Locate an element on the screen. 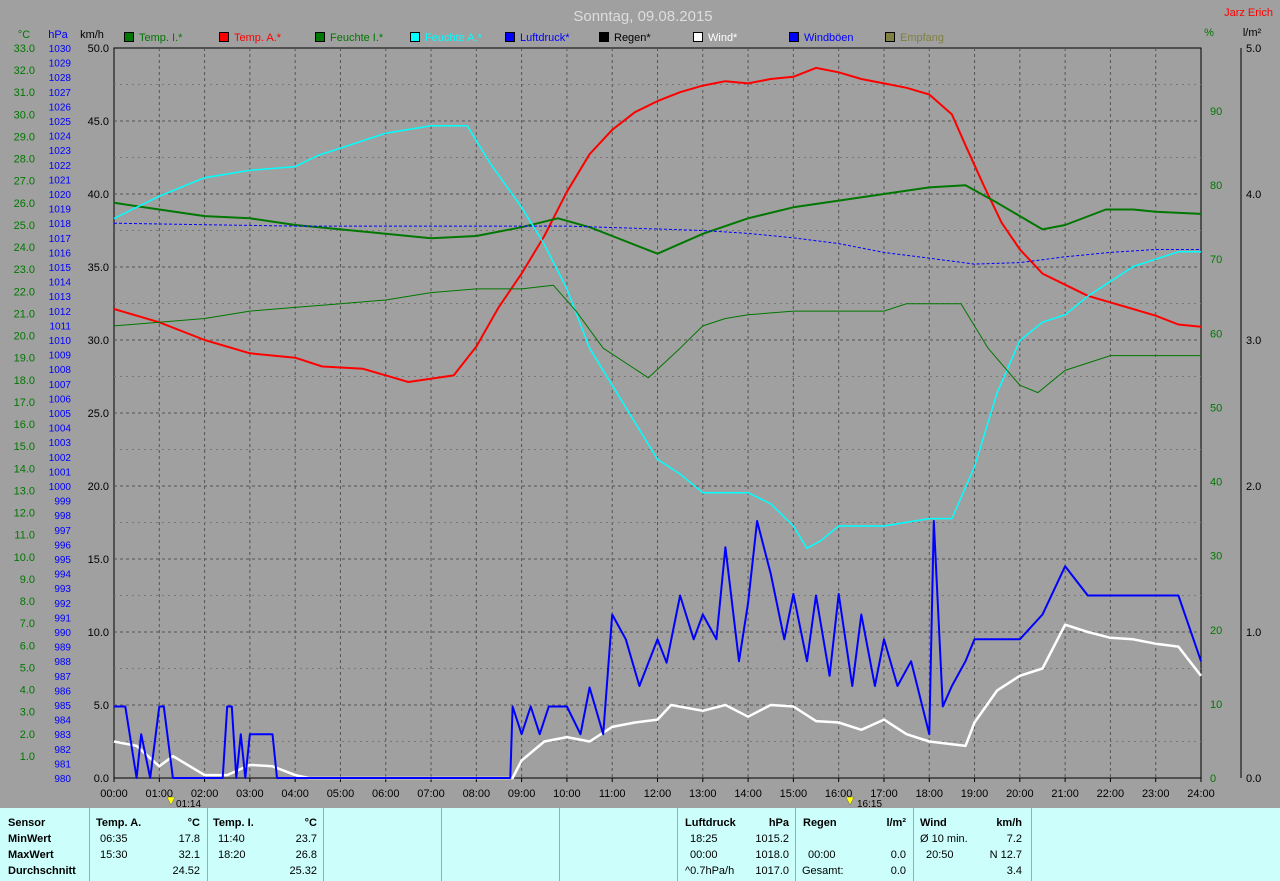  legend-label: Regen* is located at coordinates (632, 38).